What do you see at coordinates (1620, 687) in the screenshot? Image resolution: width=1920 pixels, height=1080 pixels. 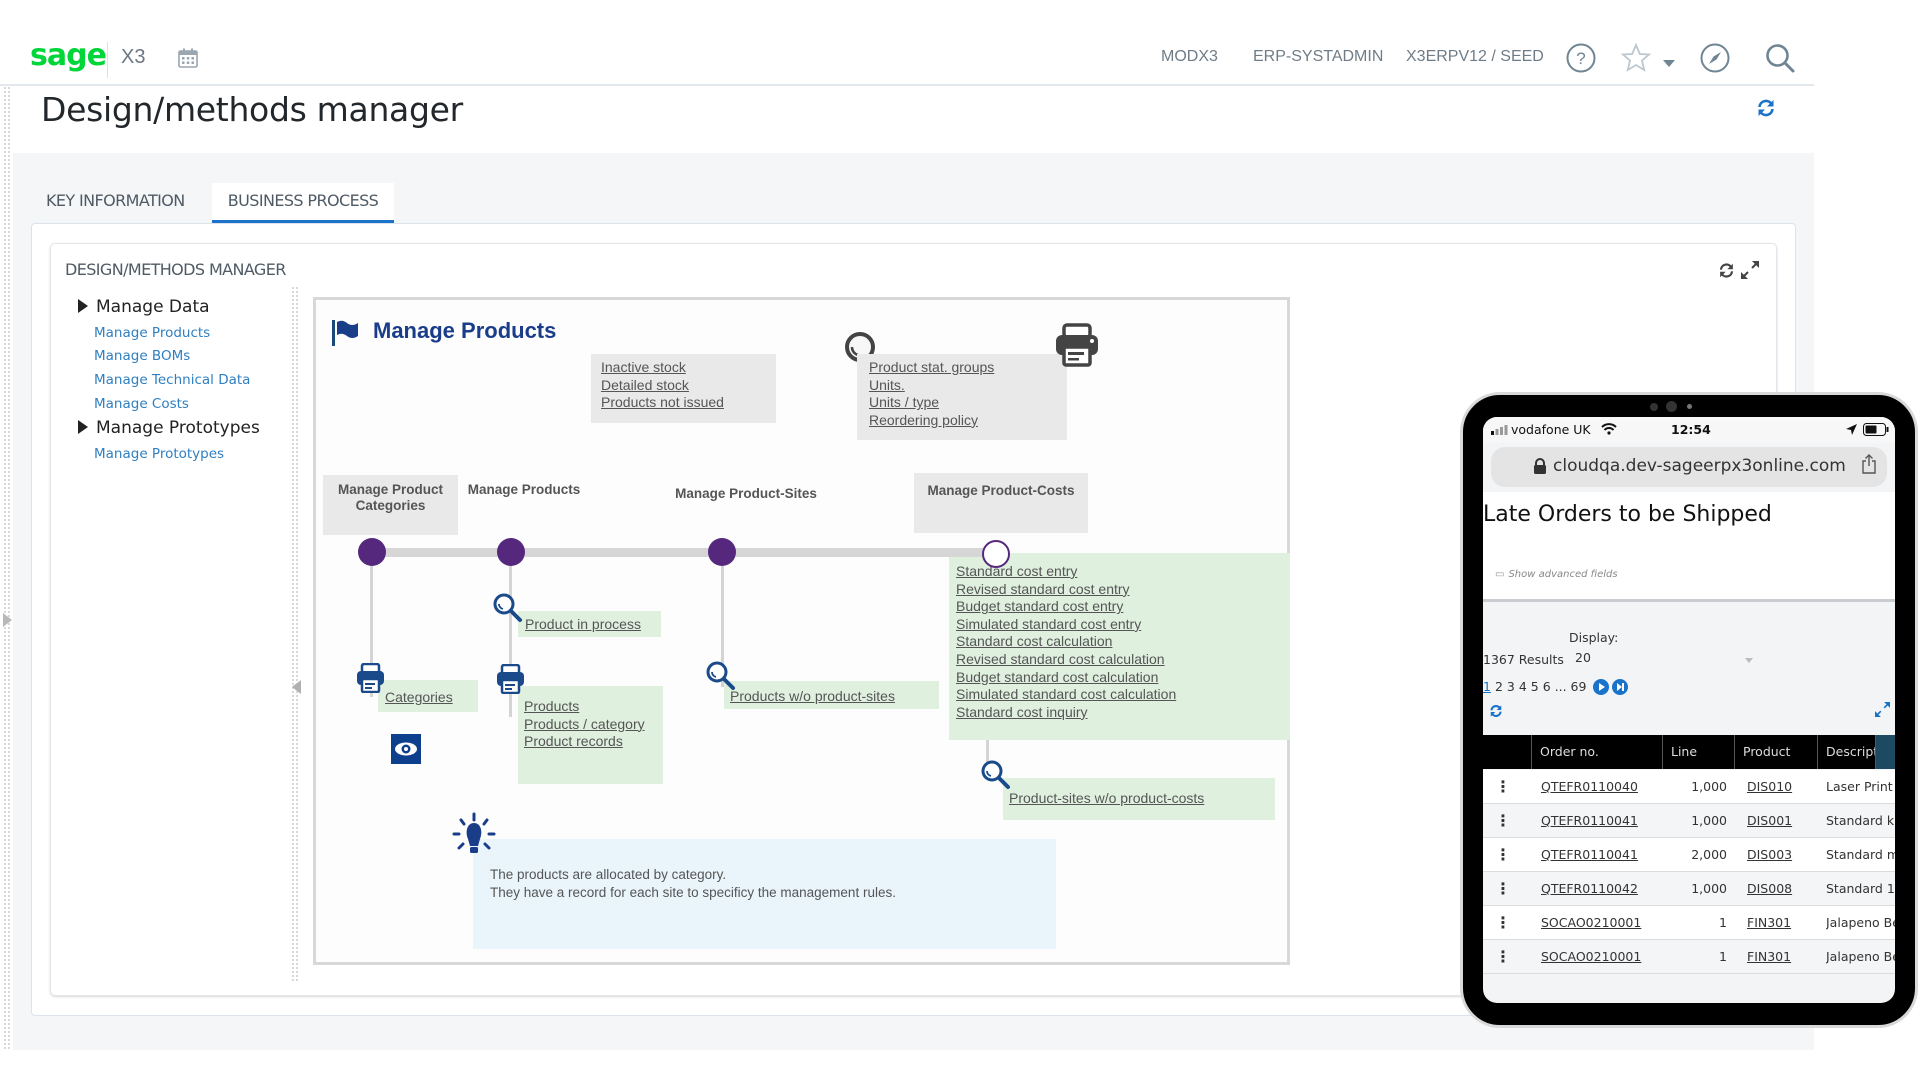 I see `last-page-icon` at bounding box center [1620, 687].